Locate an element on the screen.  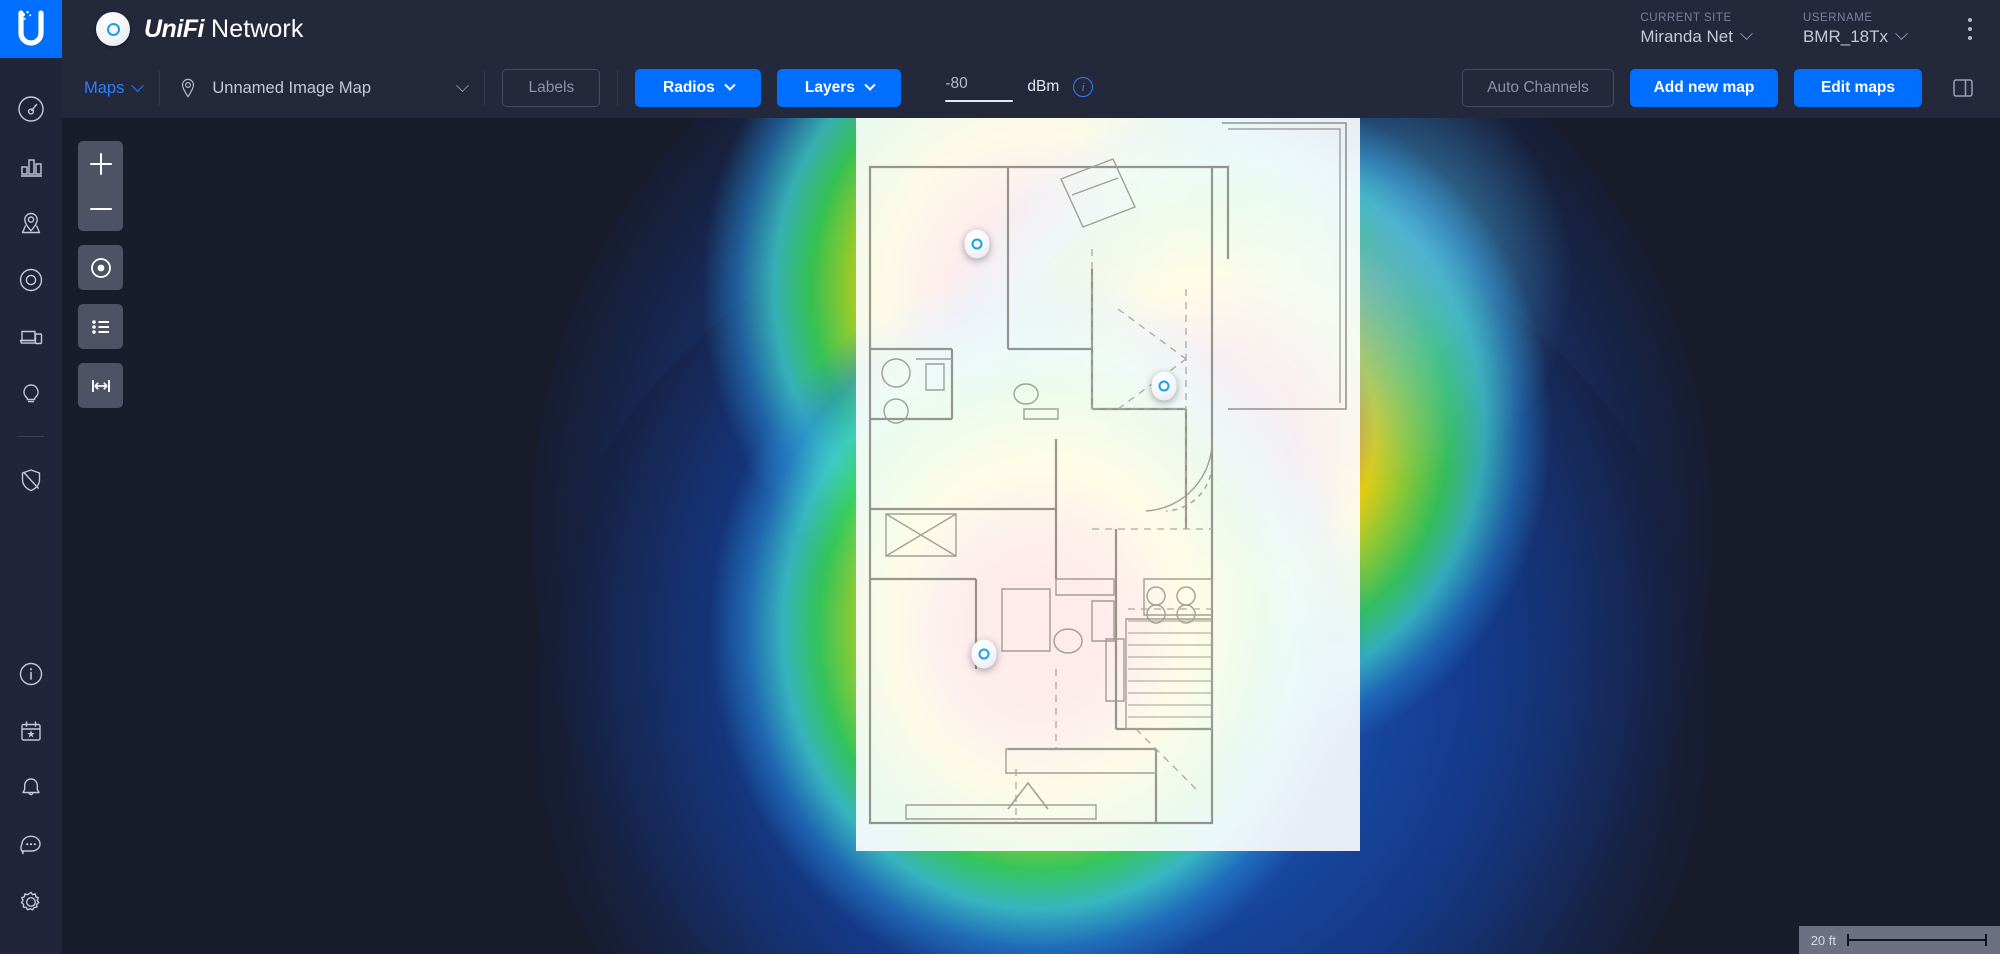
current-site-label: CURRENT SITE is located at coordinates (1686, 17).